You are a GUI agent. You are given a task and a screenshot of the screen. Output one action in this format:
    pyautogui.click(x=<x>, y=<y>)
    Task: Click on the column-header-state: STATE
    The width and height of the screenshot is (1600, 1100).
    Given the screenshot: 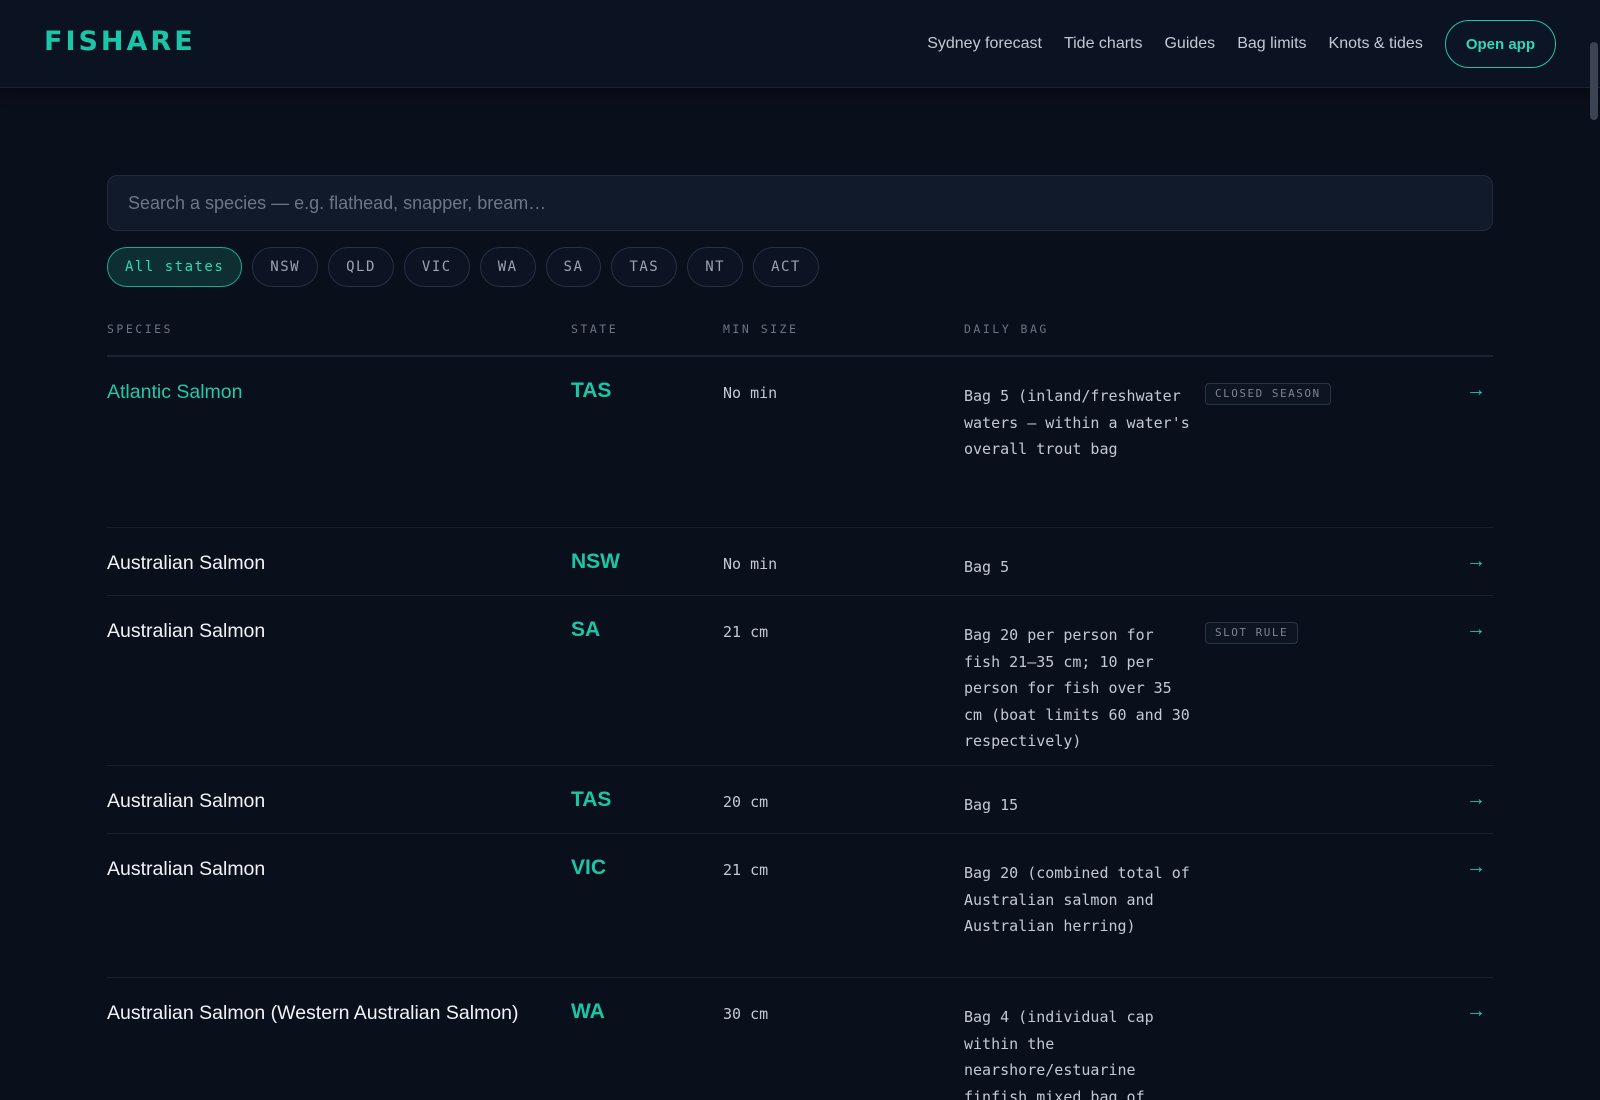 What is the action you would take?
    pyautogui.click(x=595, y=329)
    